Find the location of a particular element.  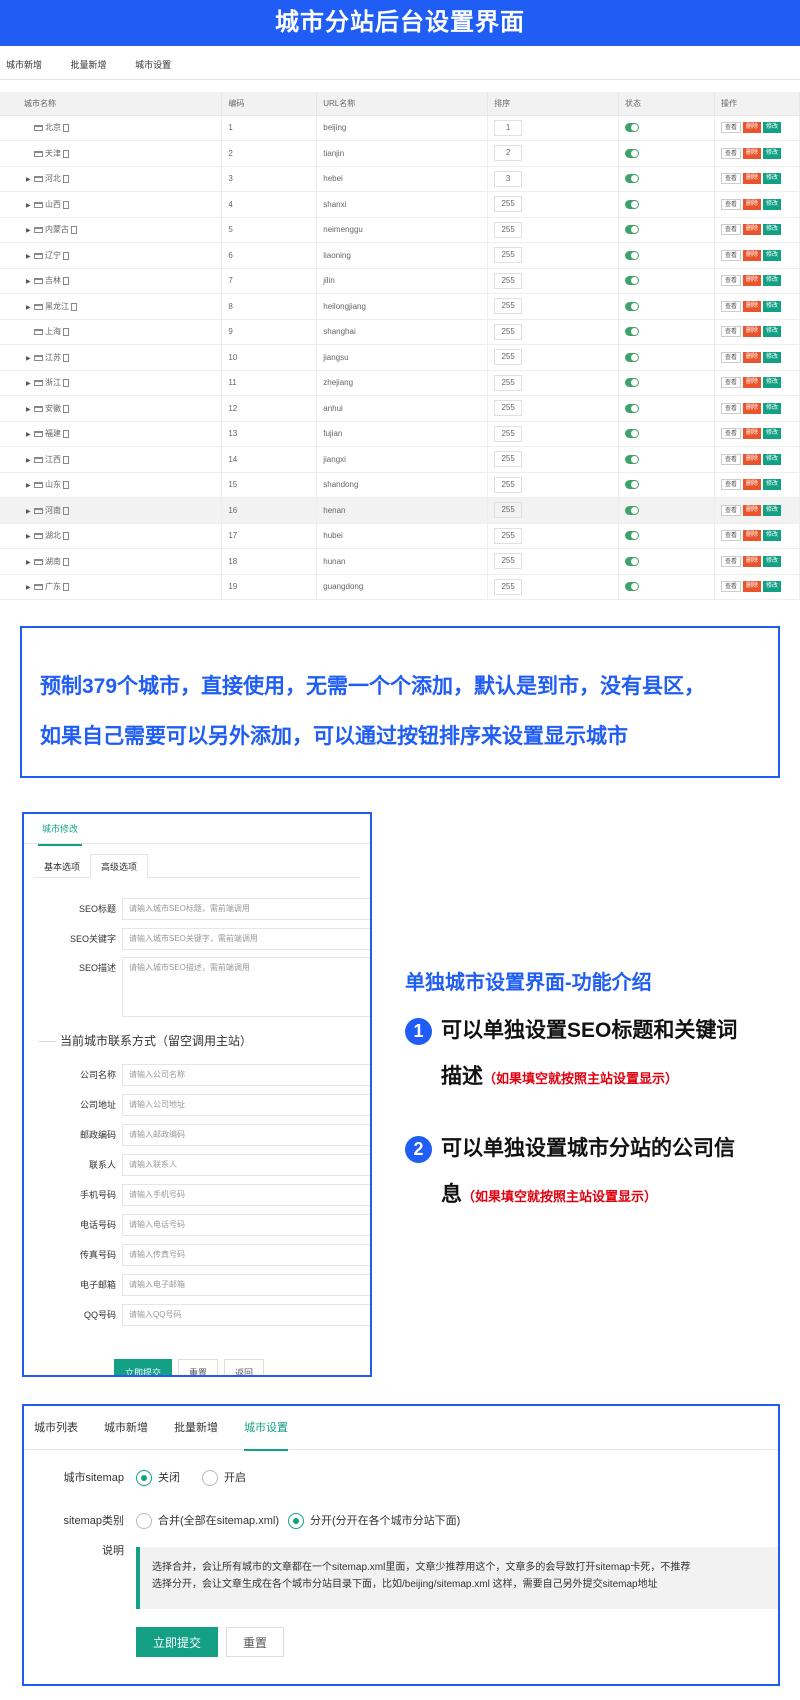

seo-keywords-input: 请输入城市SEO关键字，需前端调用 is located at coordinates (246, 939).